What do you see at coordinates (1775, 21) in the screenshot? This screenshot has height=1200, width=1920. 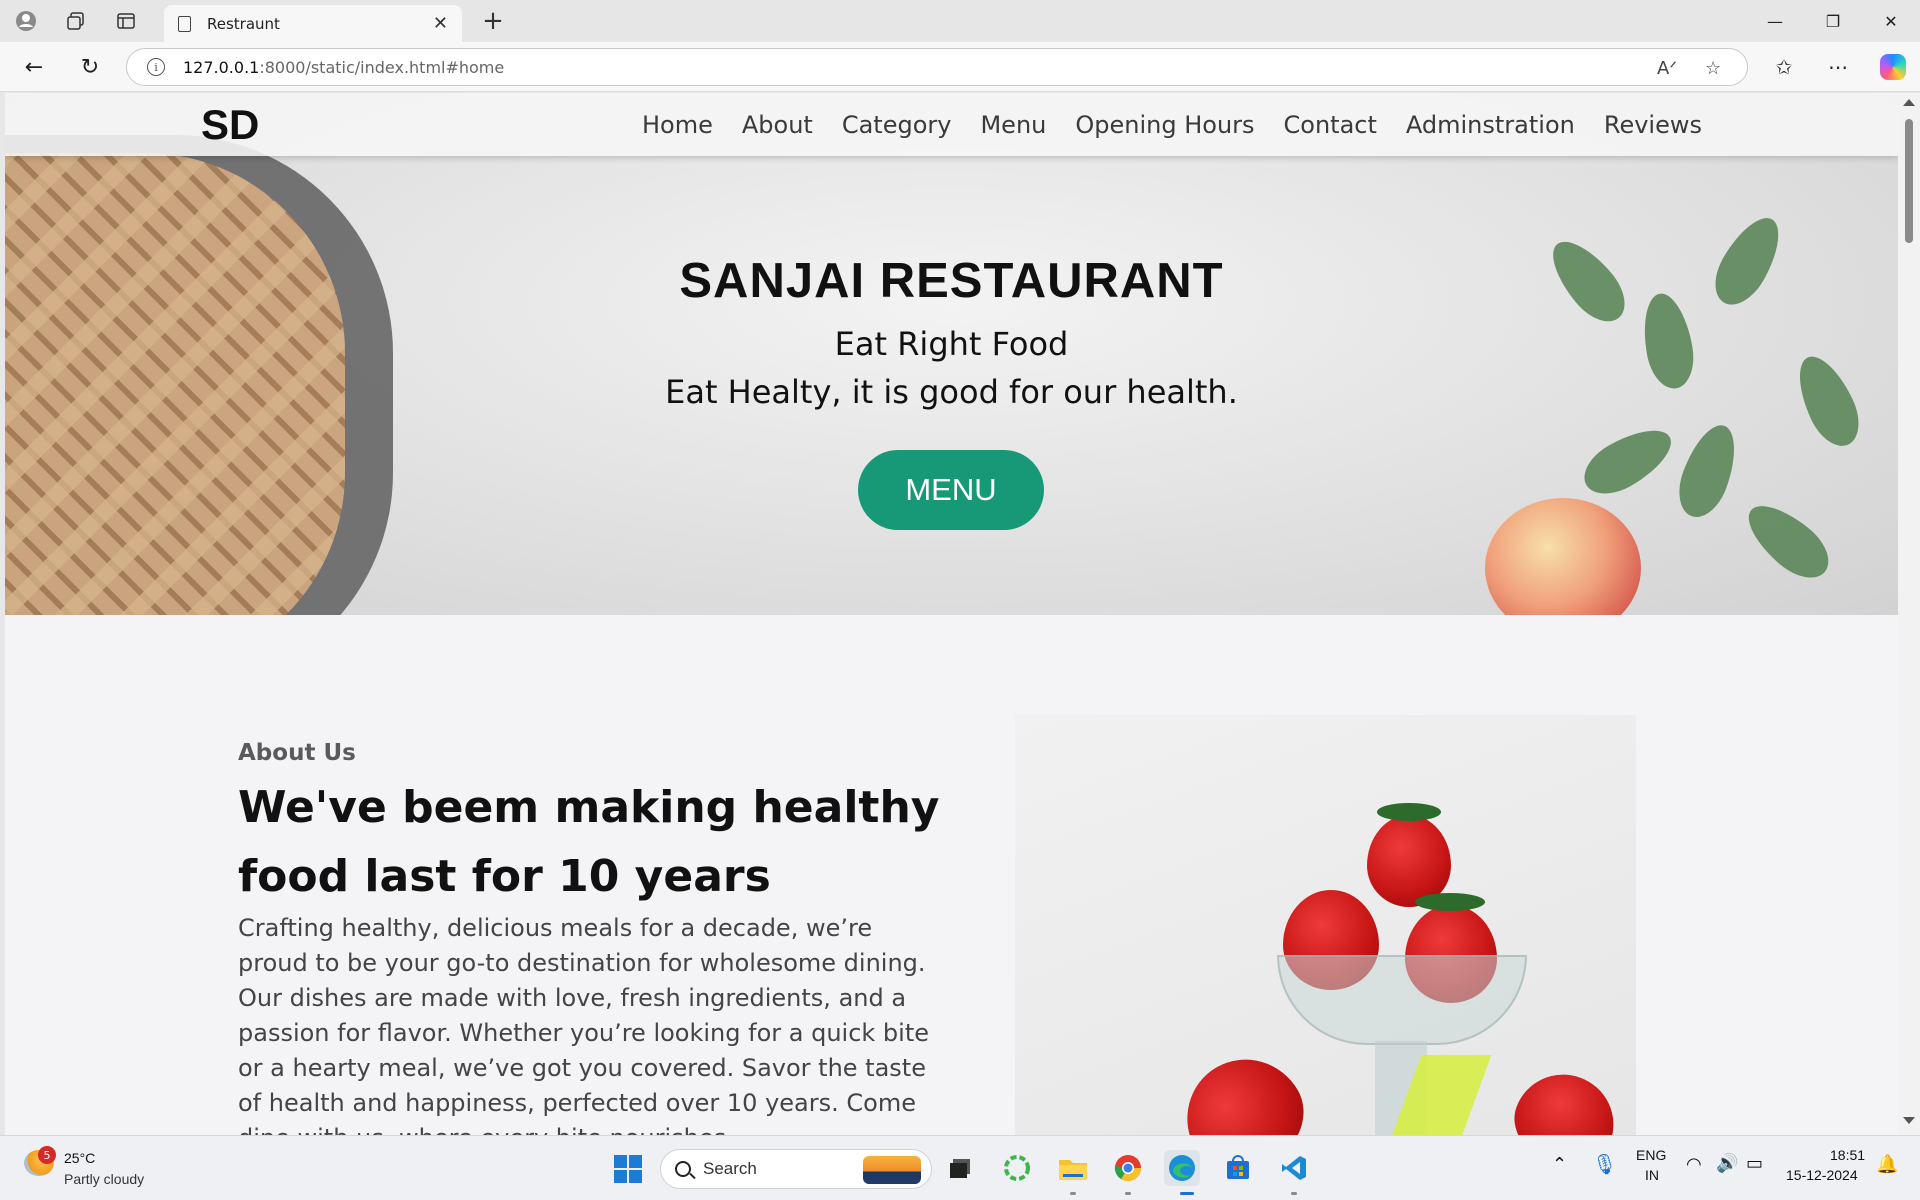 I see `minimize-icon: —` at bounding box center [1775, 21].